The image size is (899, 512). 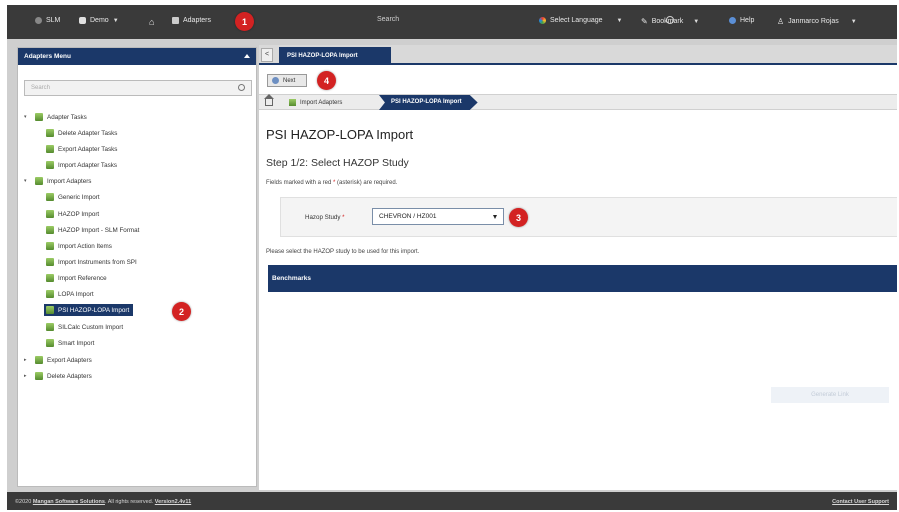 What do you see at coordinates (830, 395) in the screenshot?
I see `generate-link-button: Generate Link` at bounding box center [830, 395].